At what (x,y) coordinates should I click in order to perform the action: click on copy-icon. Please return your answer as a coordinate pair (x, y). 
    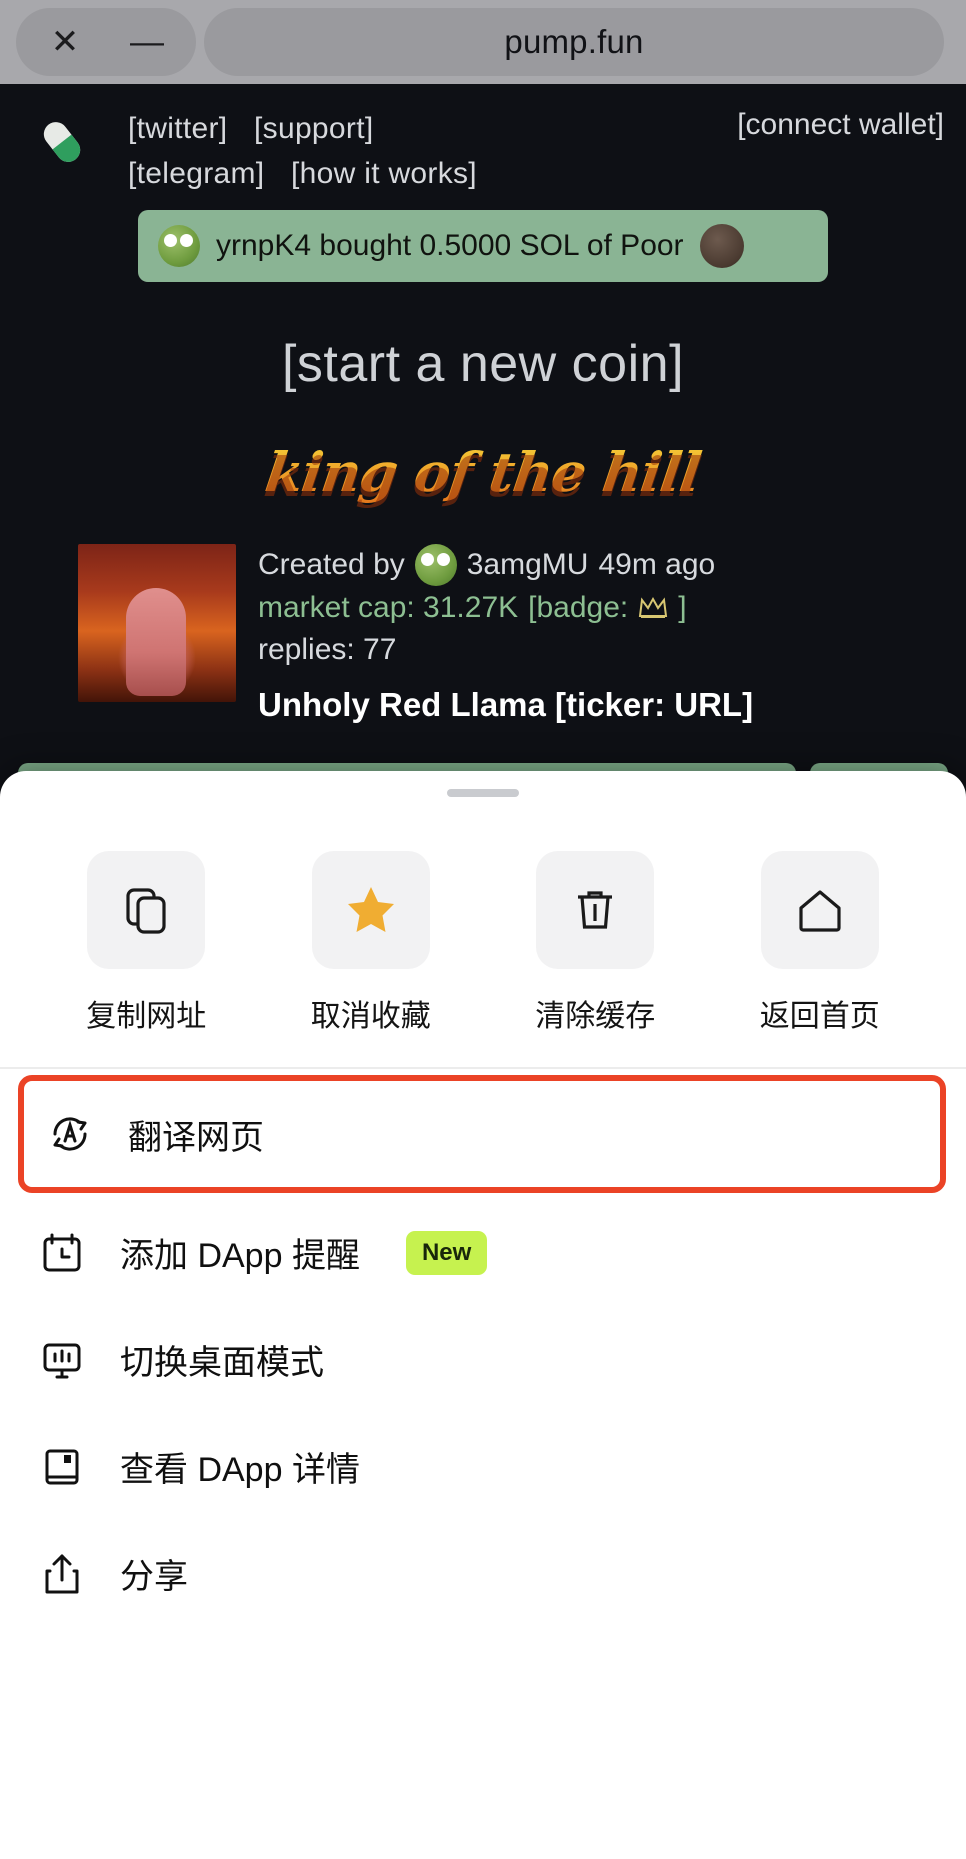
    Looking at the image, I should click on (146, 910).